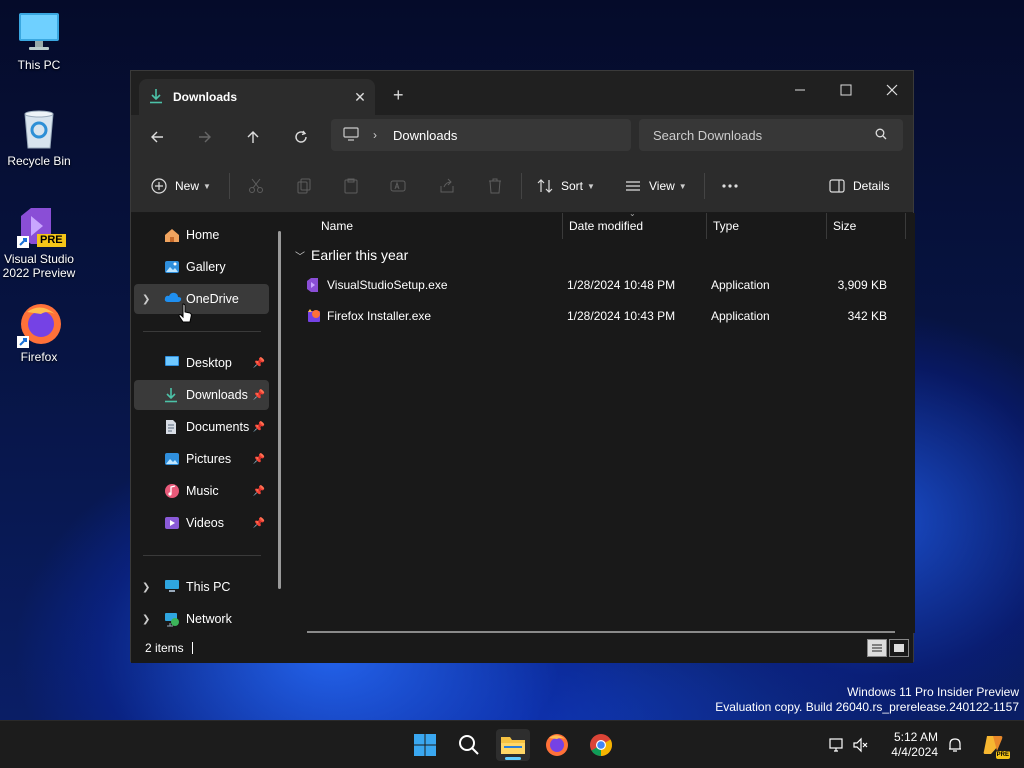 The width and height of the screenshot is (1024, 768). I want to click on back-button, so click(157, 137).